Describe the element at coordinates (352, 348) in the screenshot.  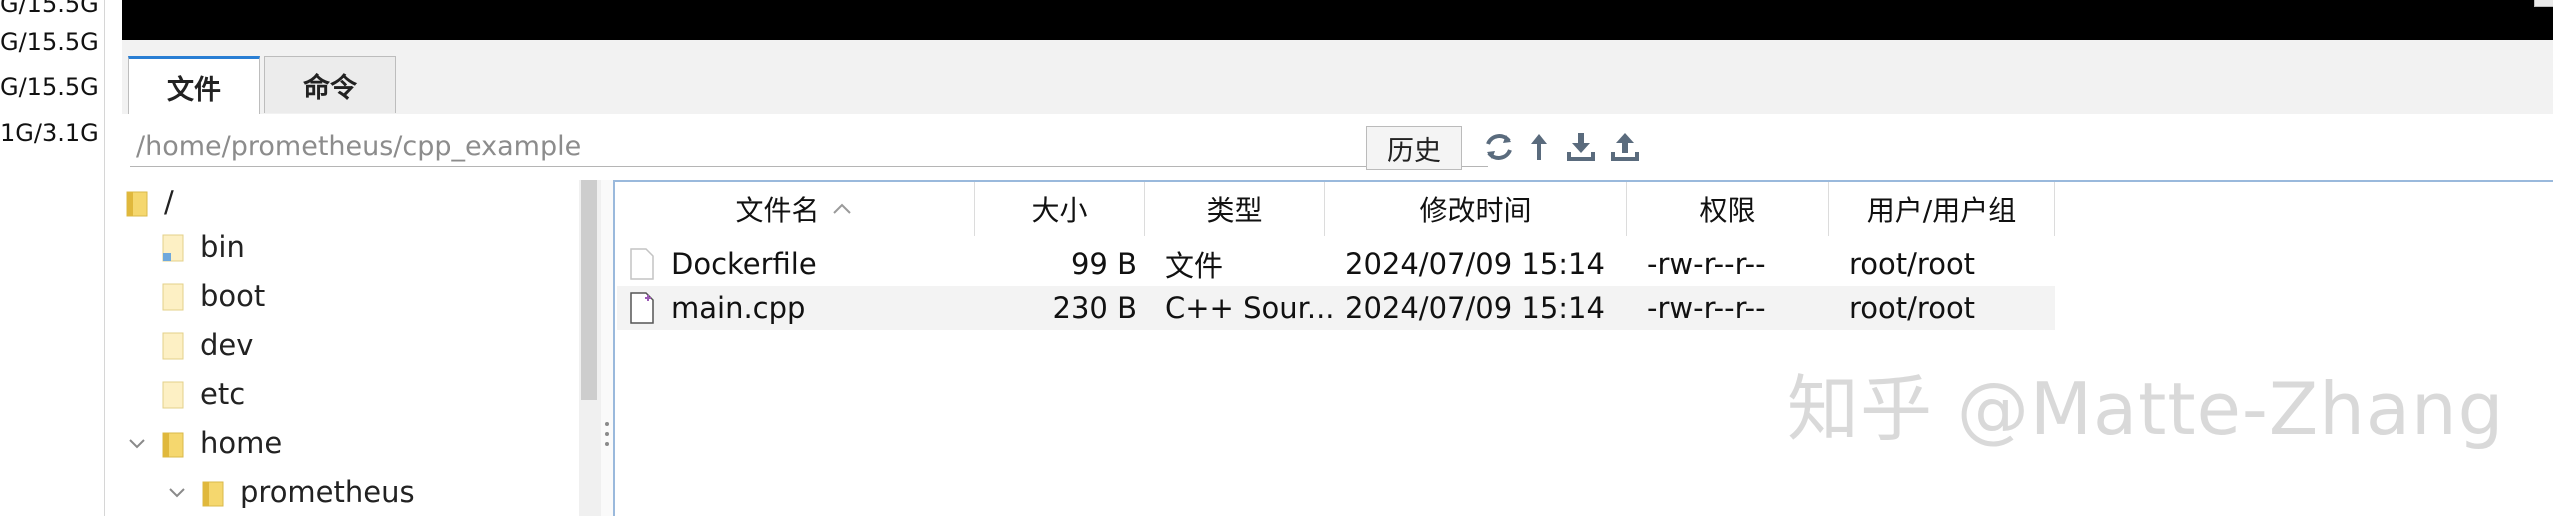
I see `directory-tree: / bin boot dev etc home prometheus` at that location.